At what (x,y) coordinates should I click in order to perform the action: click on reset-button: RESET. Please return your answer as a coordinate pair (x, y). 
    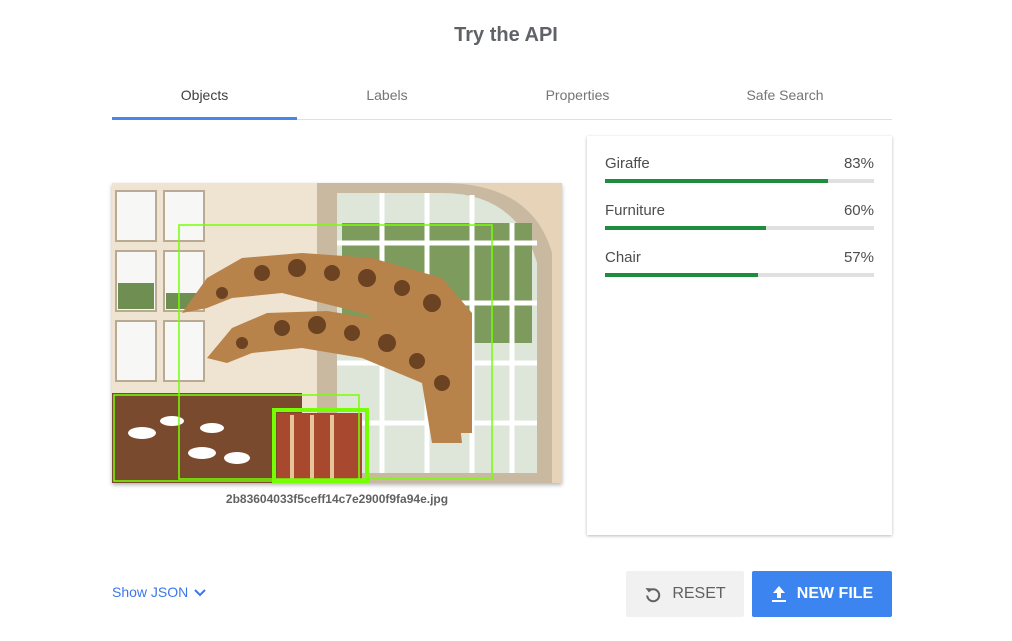
    Looking at the image, I should click on (685, 594).